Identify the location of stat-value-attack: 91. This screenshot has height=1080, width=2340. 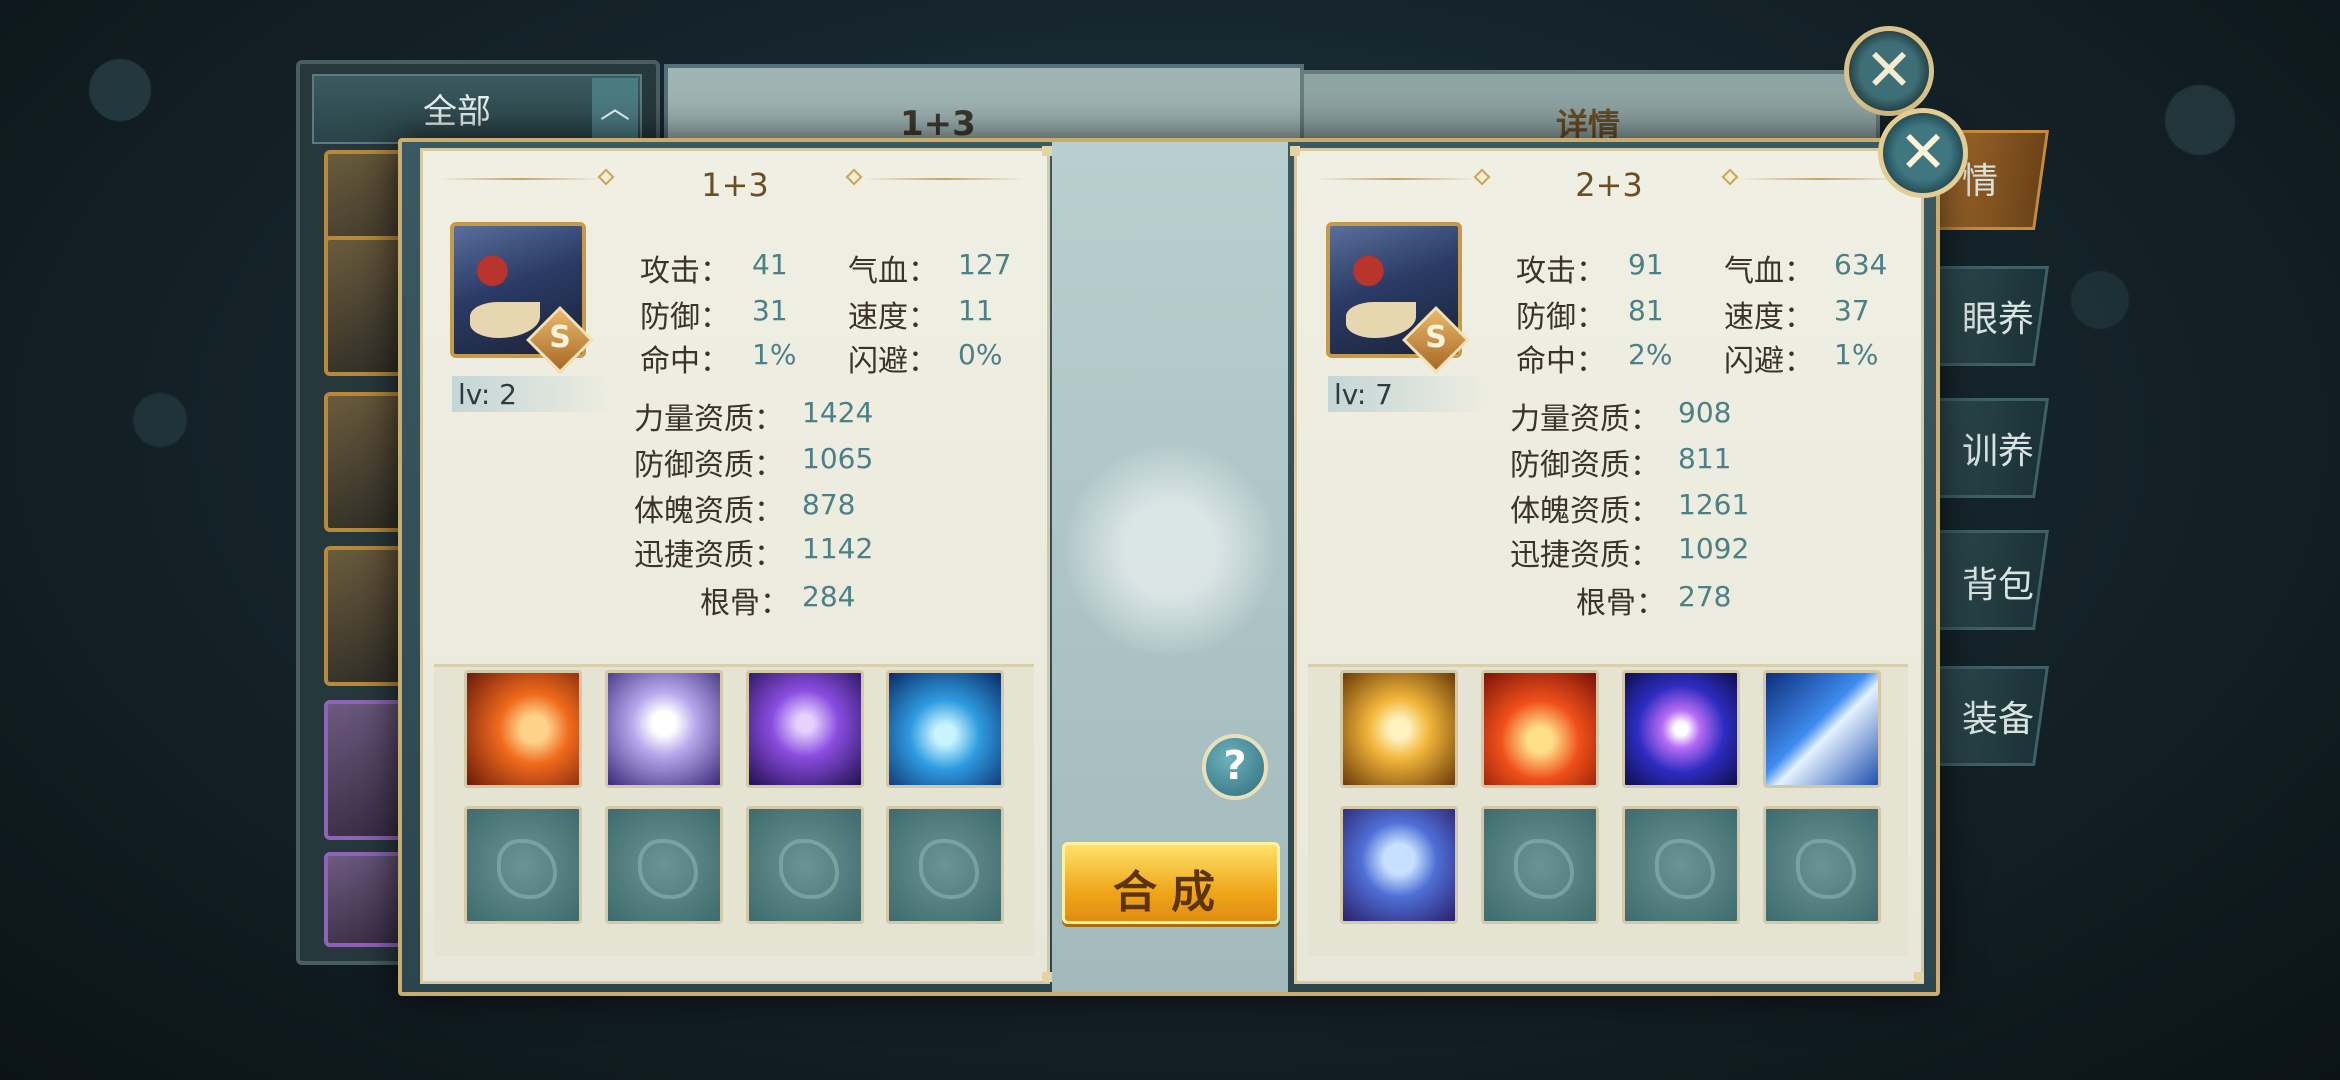
(1646, 264).